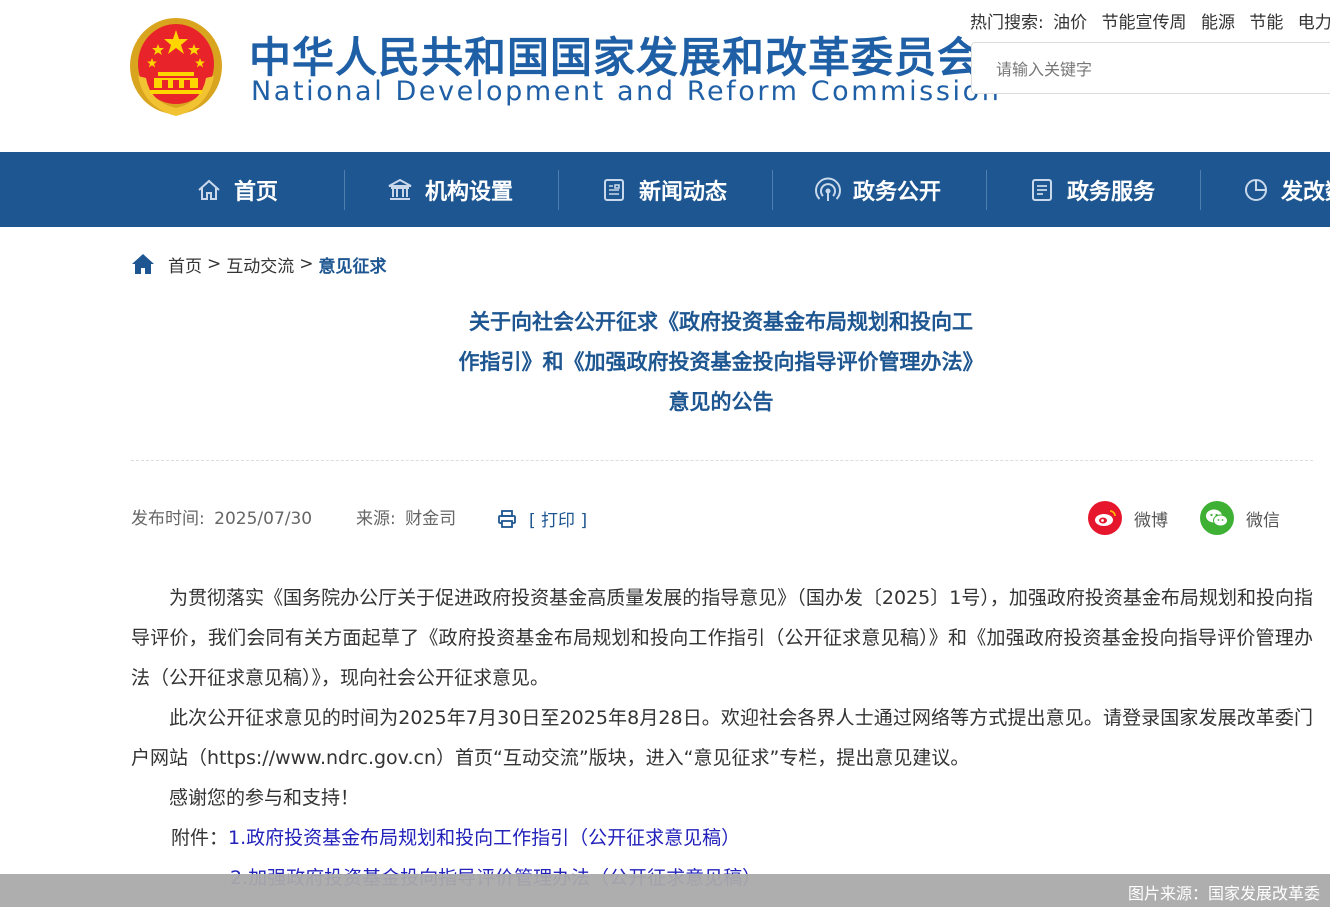  I want to click on image-caption-bar: 图片来源：国家发展改革委, so click(665, 890).